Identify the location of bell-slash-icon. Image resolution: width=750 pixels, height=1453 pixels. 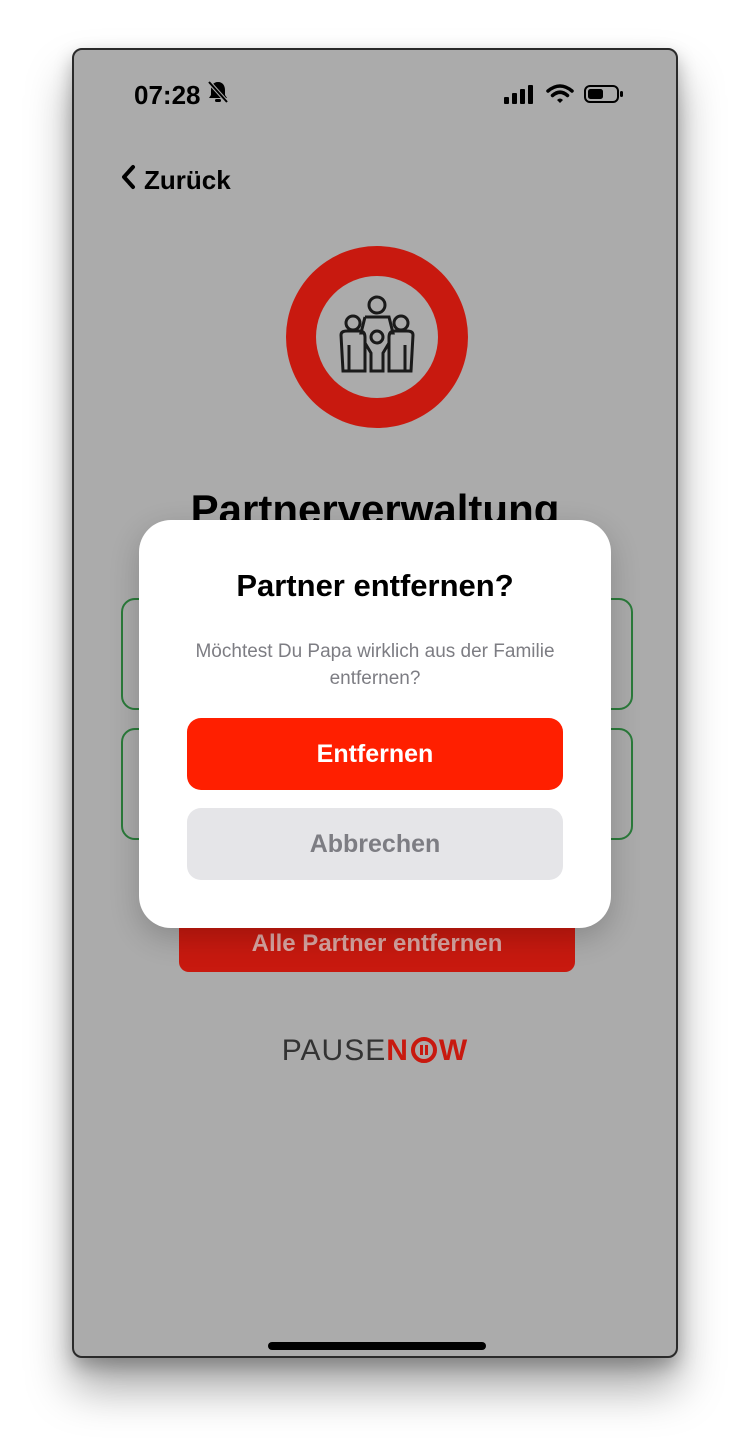
(218, 95).